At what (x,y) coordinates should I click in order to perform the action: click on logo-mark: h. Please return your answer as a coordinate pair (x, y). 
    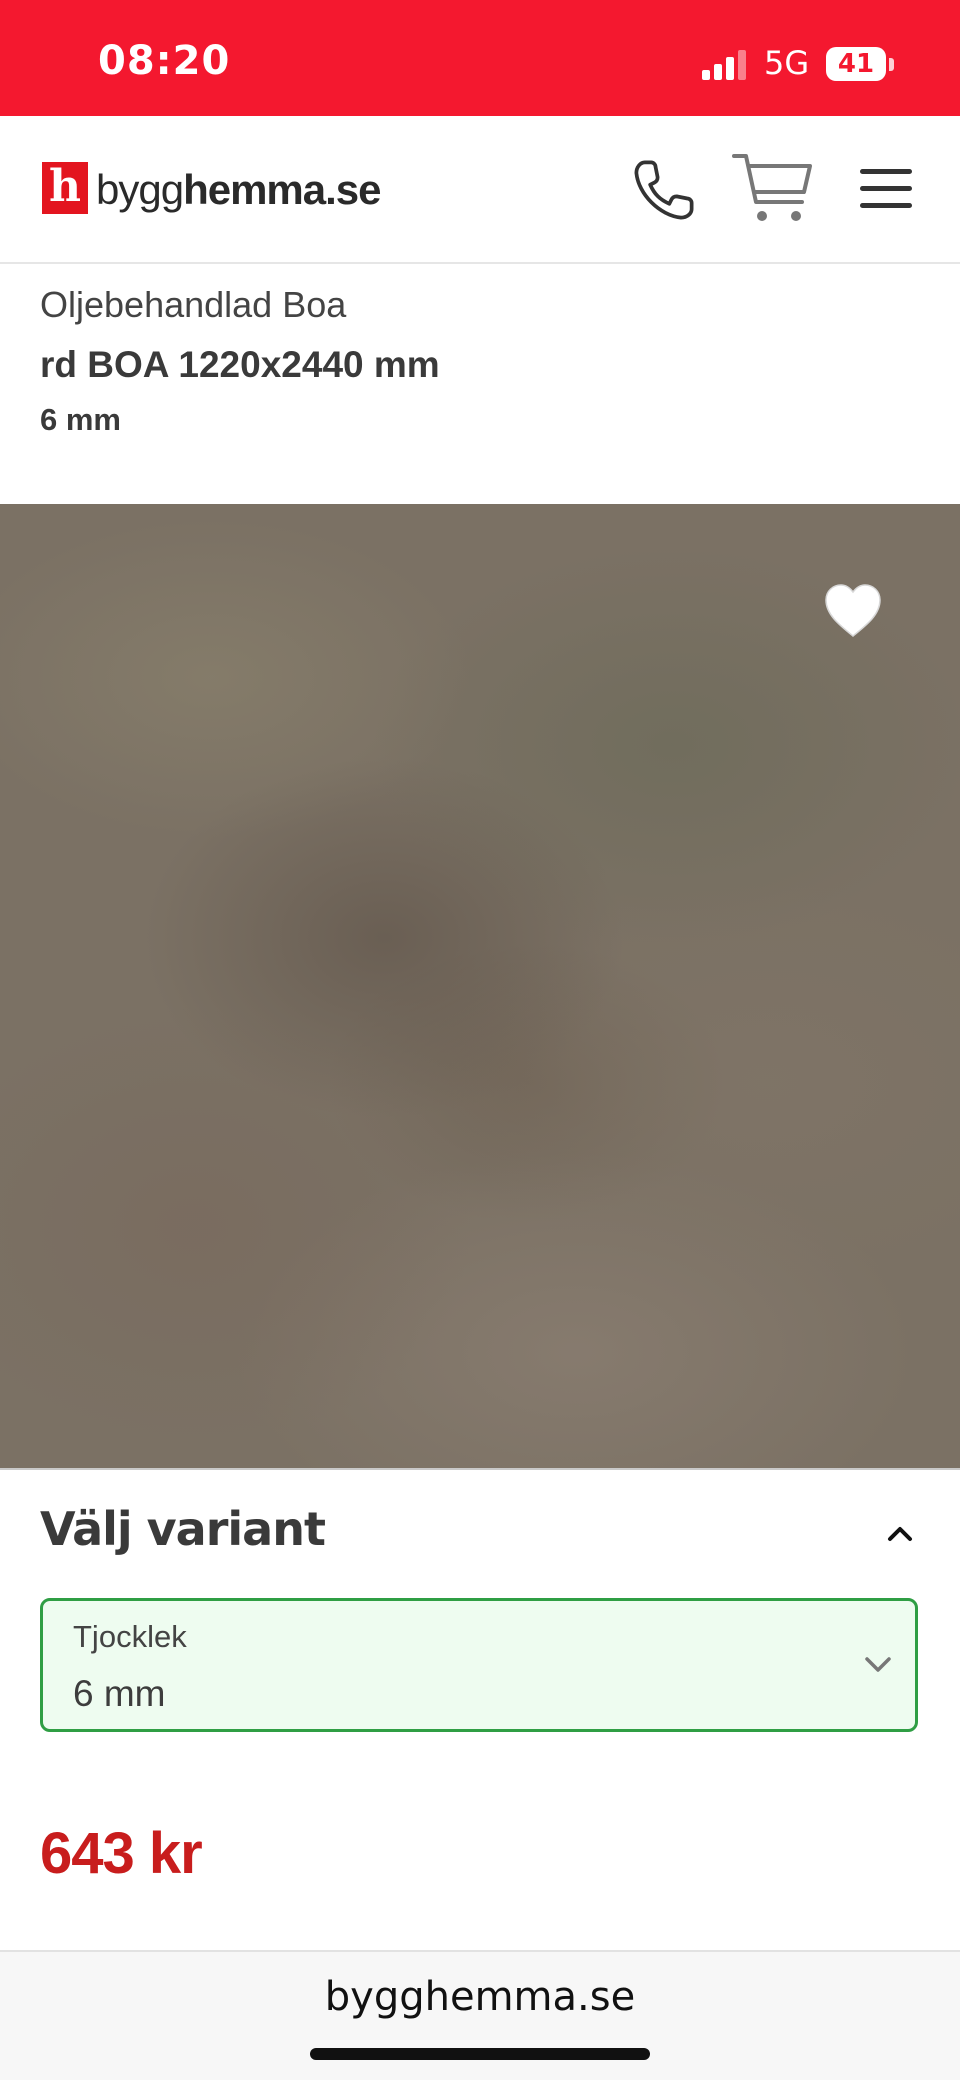
    Looking at the image, I should click on (65, 188).